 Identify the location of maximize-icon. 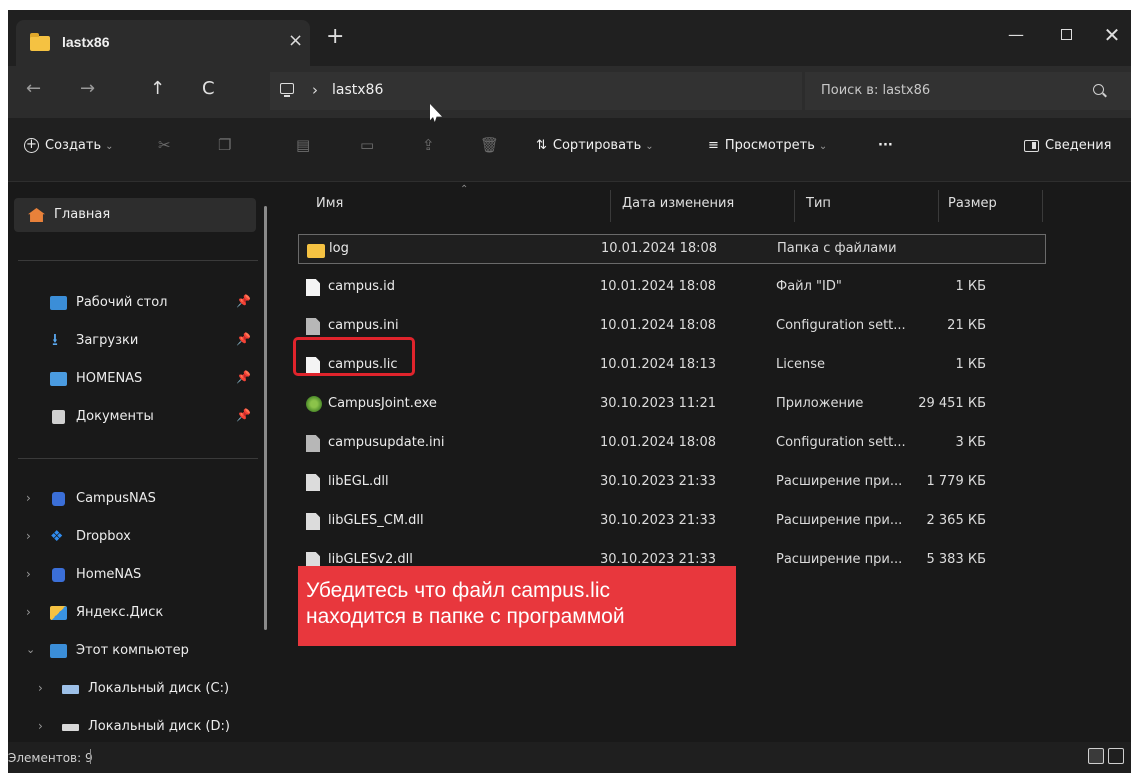
(1066, 34).